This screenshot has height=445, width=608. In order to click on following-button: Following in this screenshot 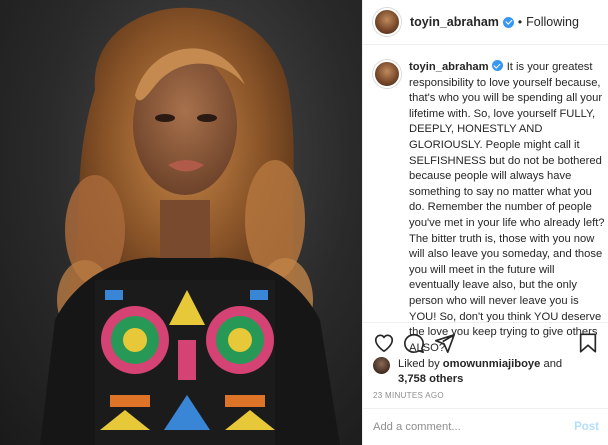, I will do `click(552, 22)`.